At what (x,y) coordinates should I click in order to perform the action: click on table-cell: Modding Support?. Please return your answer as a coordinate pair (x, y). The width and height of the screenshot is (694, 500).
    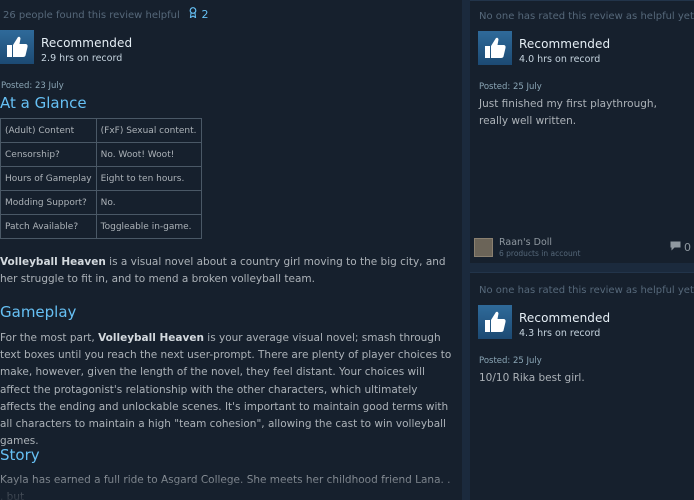
    Looking at the image, I should click on (48, 202).